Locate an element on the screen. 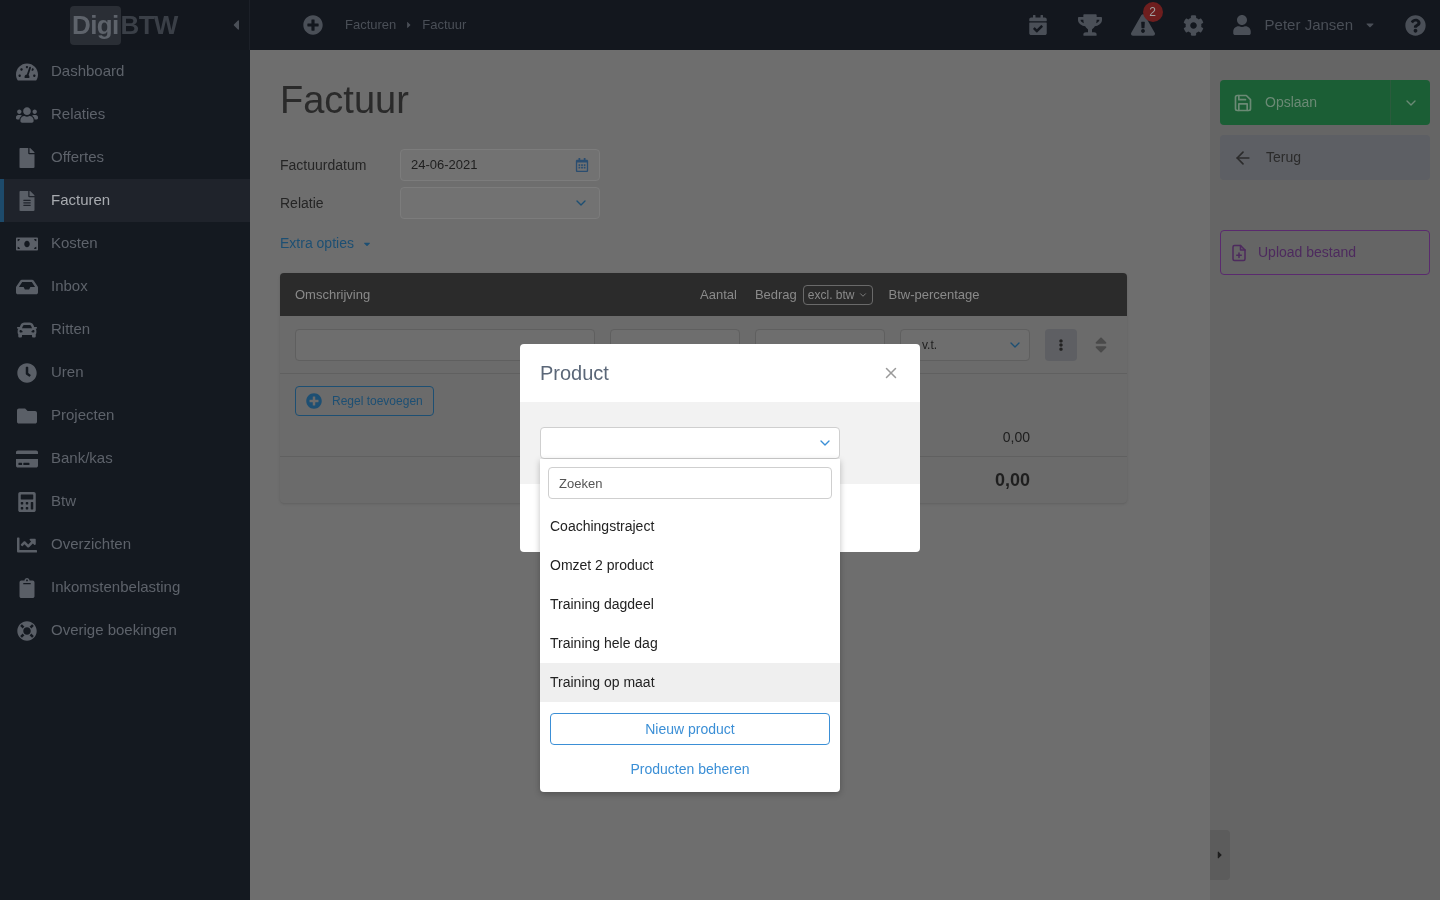  column-header: Btw-percentage is located at coordinates (934, 294).